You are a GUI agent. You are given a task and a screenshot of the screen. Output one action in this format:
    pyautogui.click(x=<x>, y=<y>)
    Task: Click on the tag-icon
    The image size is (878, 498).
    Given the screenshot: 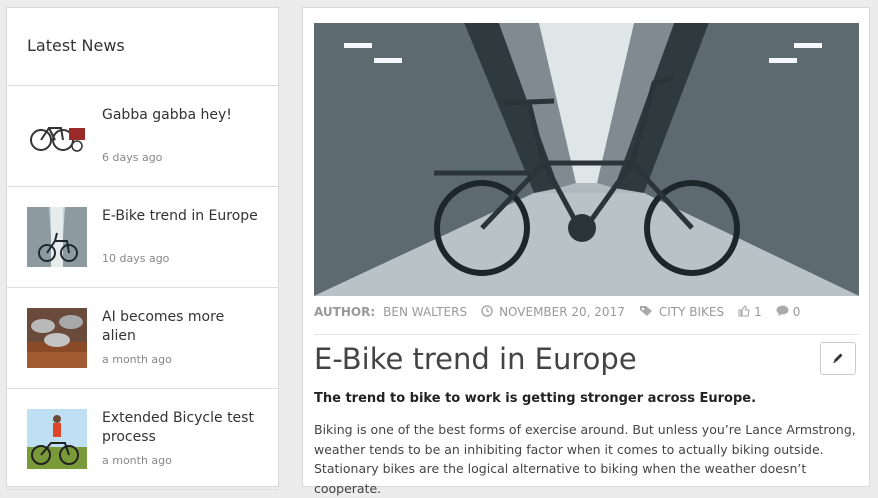 What is the action you would take?
    pyautogui.click(x=646, y=311)
    